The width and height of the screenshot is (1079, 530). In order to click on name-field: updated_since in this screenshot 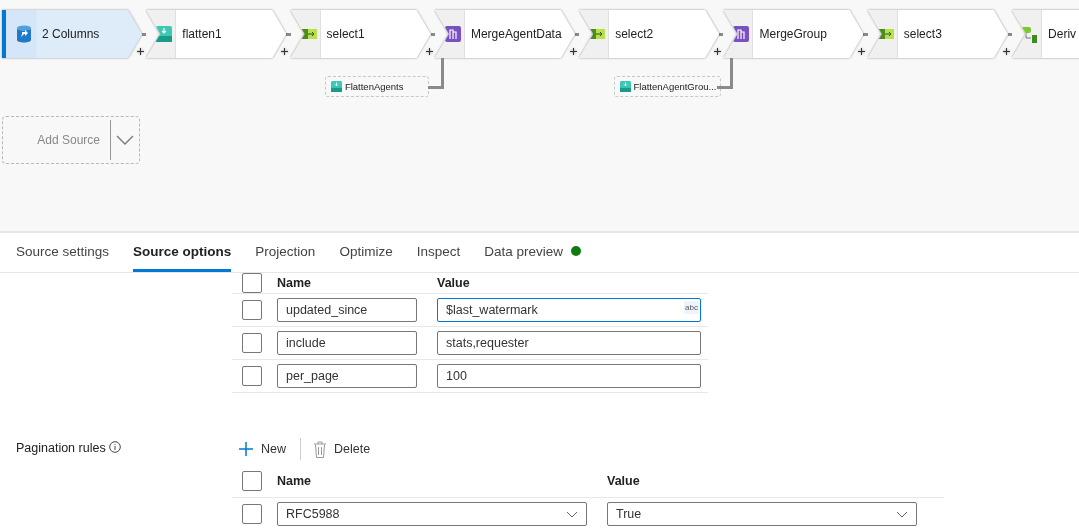, I will do `click(347, 310)`.